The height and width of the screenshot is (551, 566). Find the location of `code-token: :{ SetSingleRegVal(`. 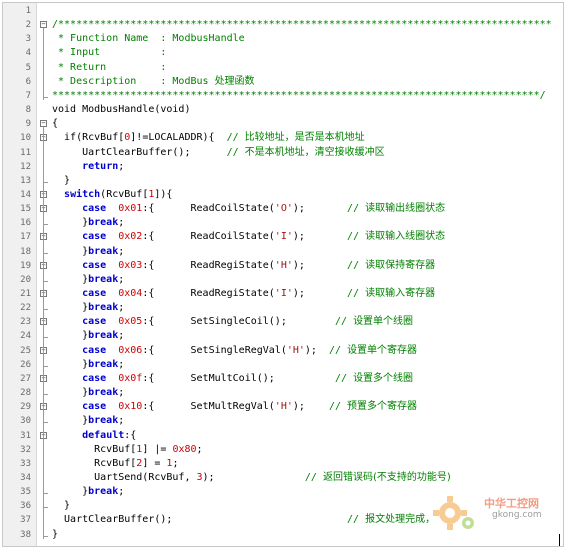

code-token: :{ SetSingleRegVal( is located at coordinates (214, 350).